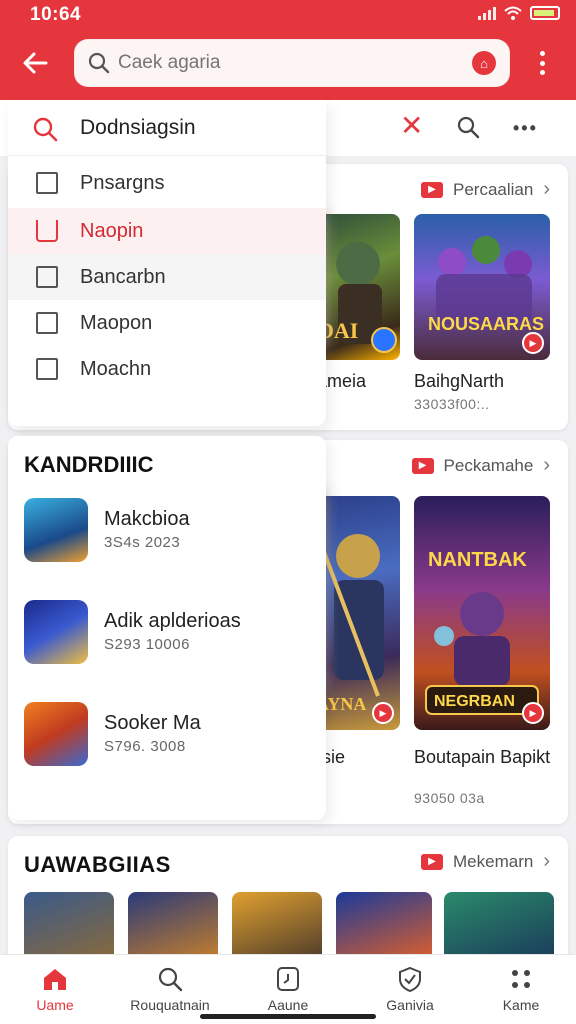 This screenshot has width=576, height=1024. What do you see at coordinates (410, 979) in the screenshot?
I see `shield-icon` at bounding box center [410, 979].